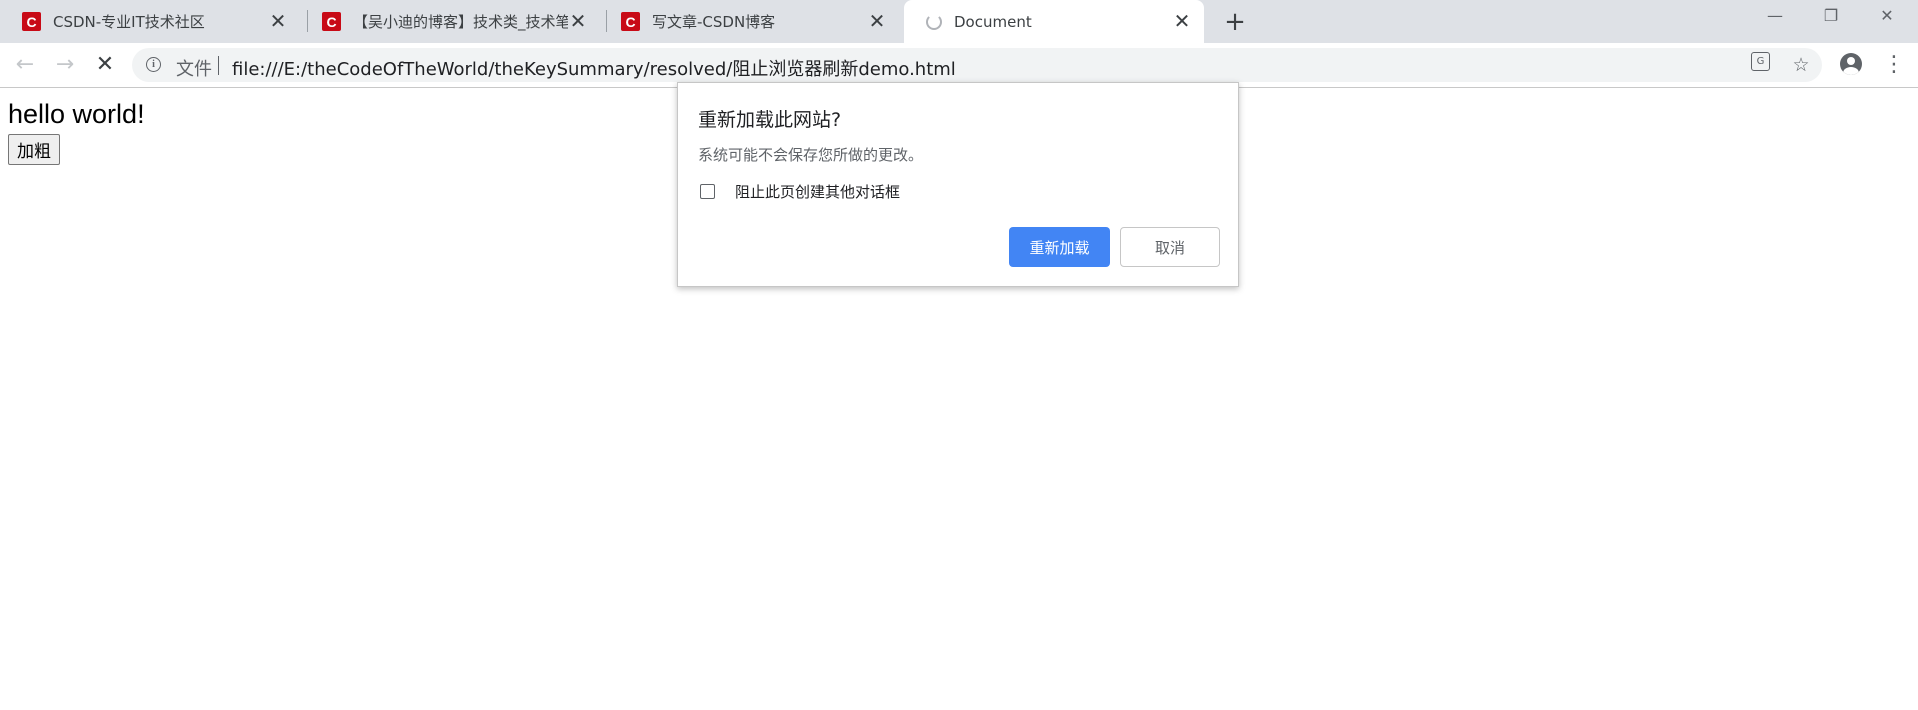 The height and width of the screenshot is (710, 1918). What do you see at coordinates (1054, 21) in the screenshot?
I see `tab-document: Document ✕` at bounding box center [1054, 21].